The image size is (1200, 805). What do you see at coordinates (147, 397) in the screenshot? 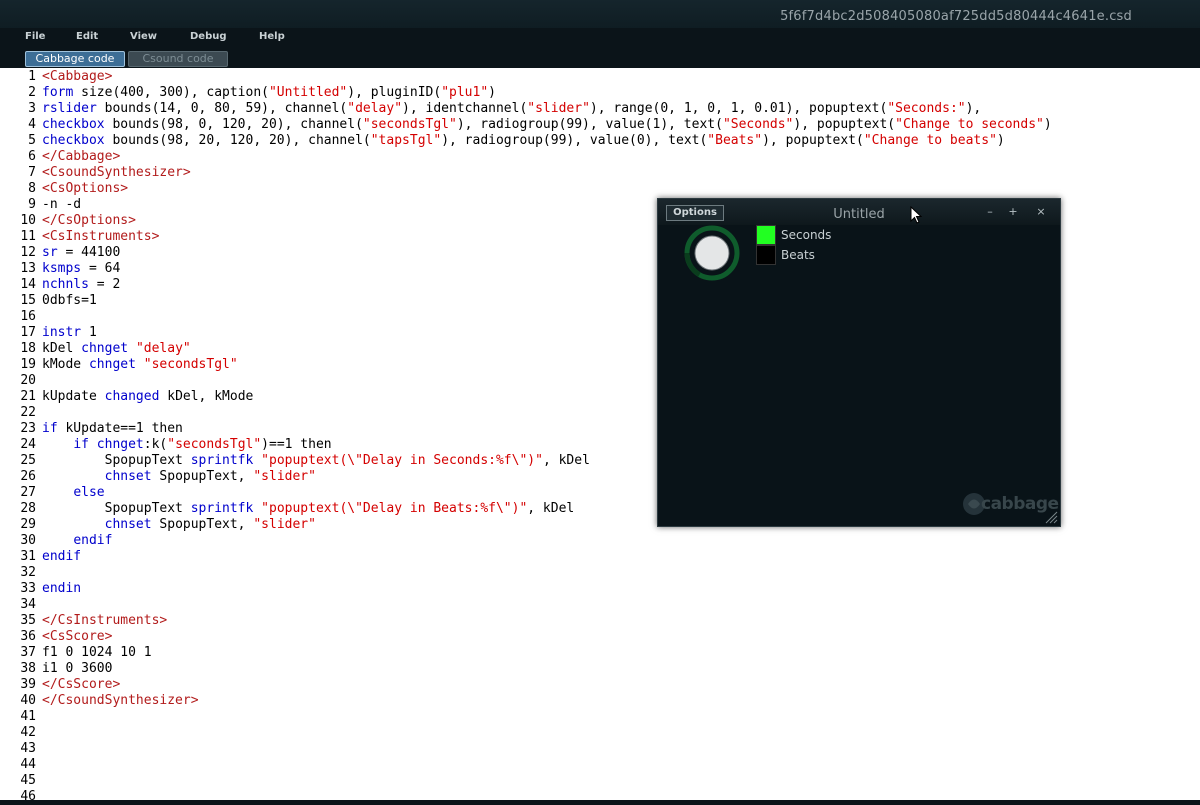
I see `code-line: kUpdate changed kDel, kMode` at bounding box center [147, 397].